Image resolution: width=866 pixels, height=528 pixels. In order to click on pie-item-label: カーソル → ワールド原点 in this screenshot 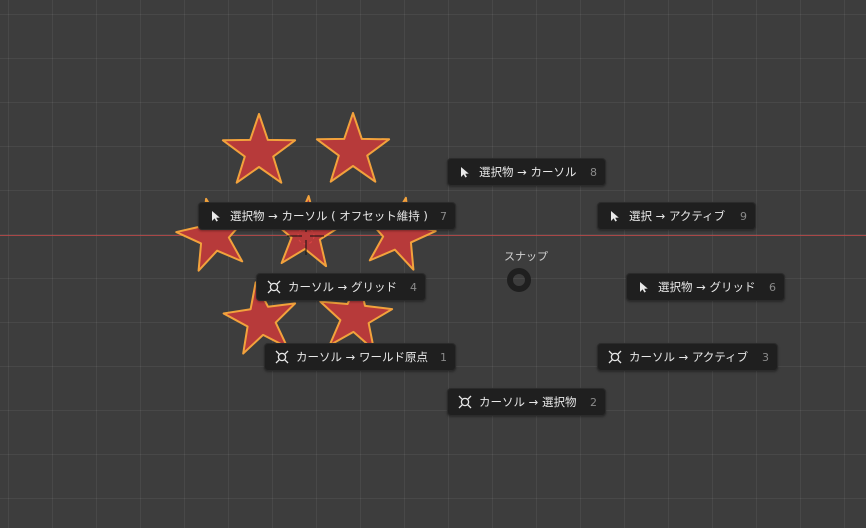, I will do `click(362, 357)`.